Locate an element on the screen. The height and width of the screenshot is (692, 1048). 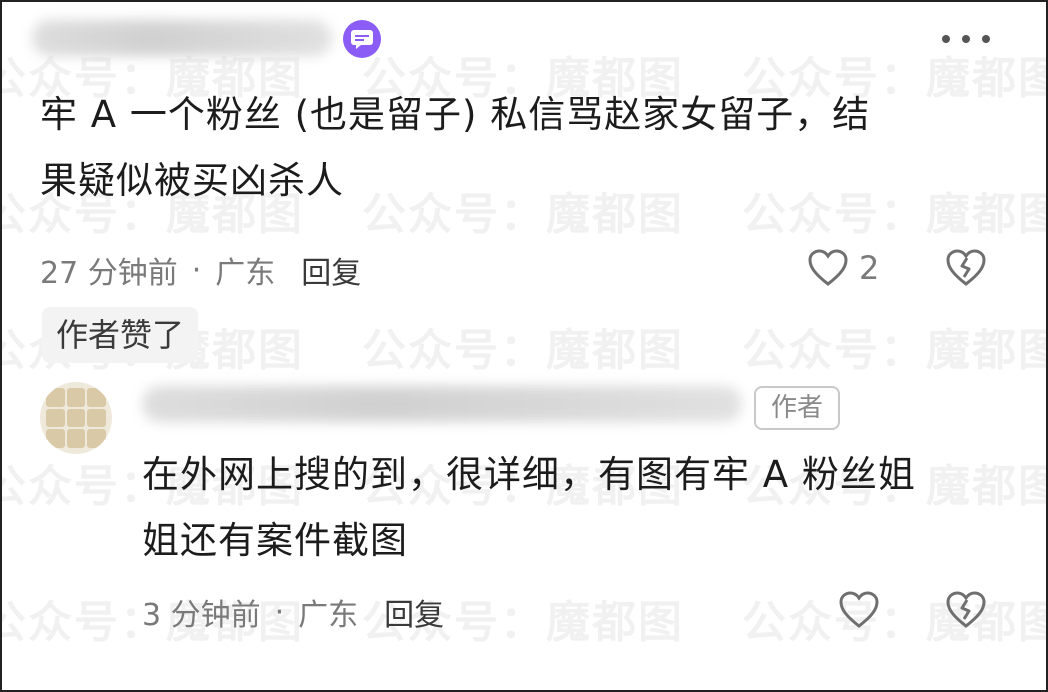
like-button: 2 is located at coordinates (843, 268).